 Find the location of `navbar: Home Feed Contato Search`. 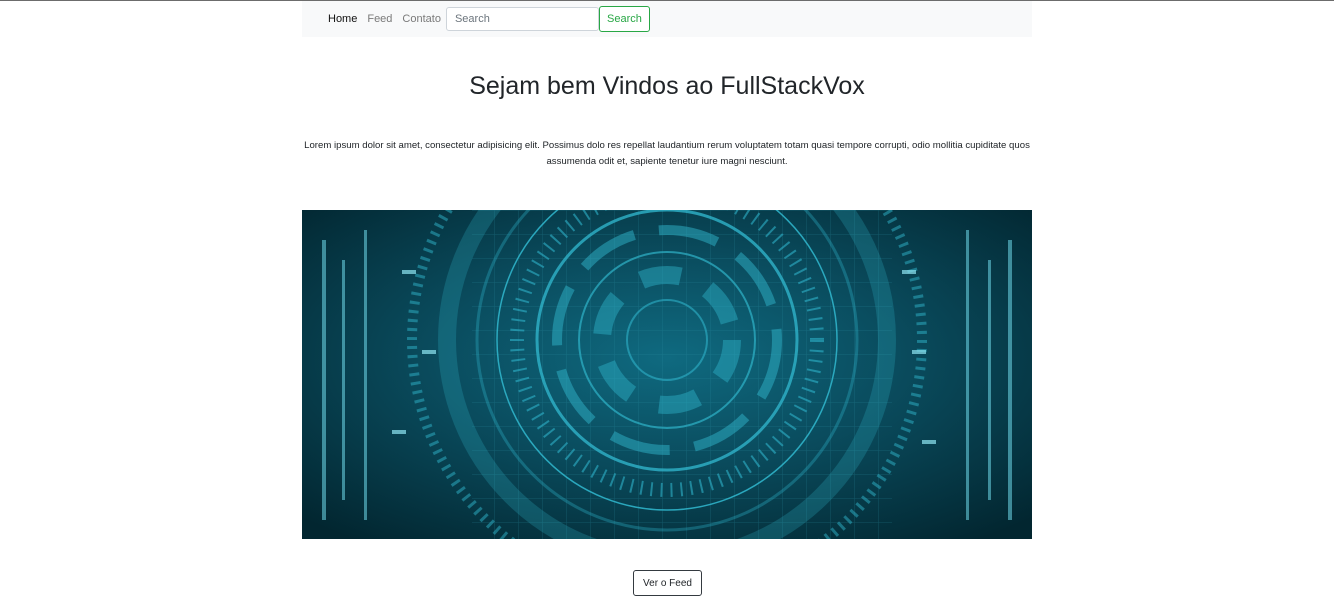

navbar: Home Feed Contato Search is located at coordinates (667, 19).